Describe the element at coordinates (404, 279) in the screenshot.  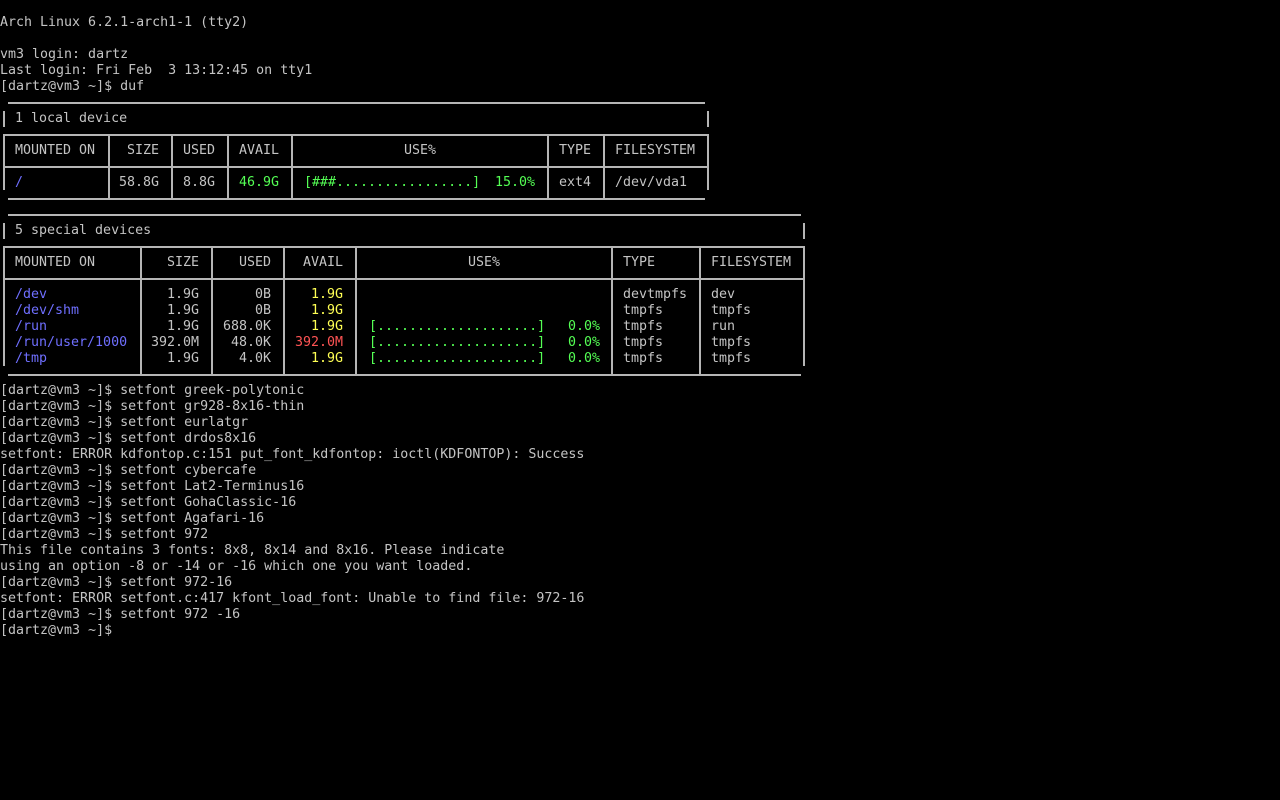
I see `special-header-separator` at that location.